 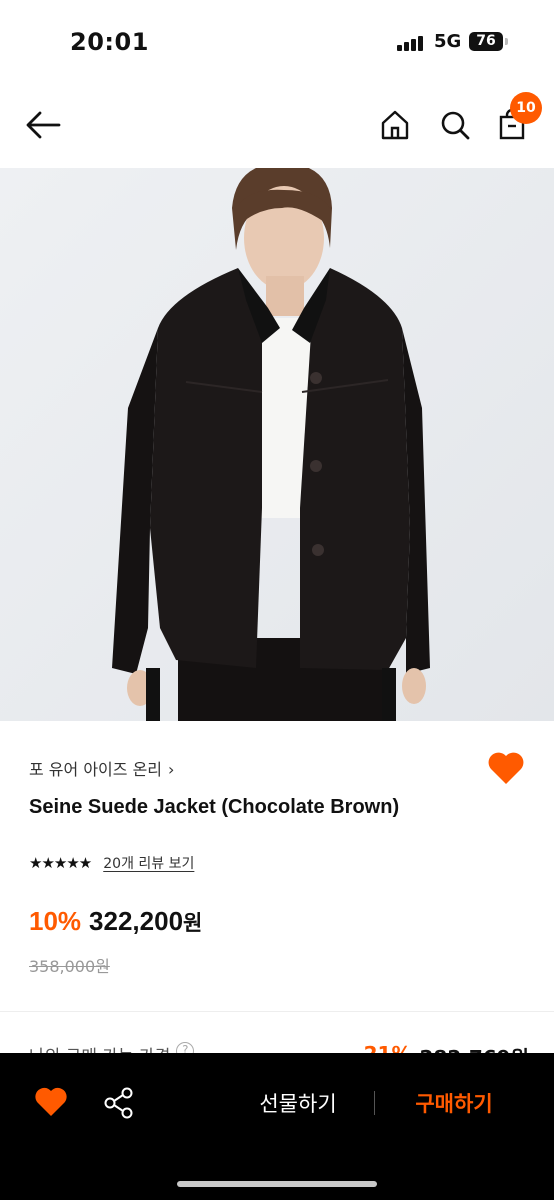 What do you see at coordinates (277, 124) in the screenshot?
I see `top-nav` at bounding box center [277, 124].